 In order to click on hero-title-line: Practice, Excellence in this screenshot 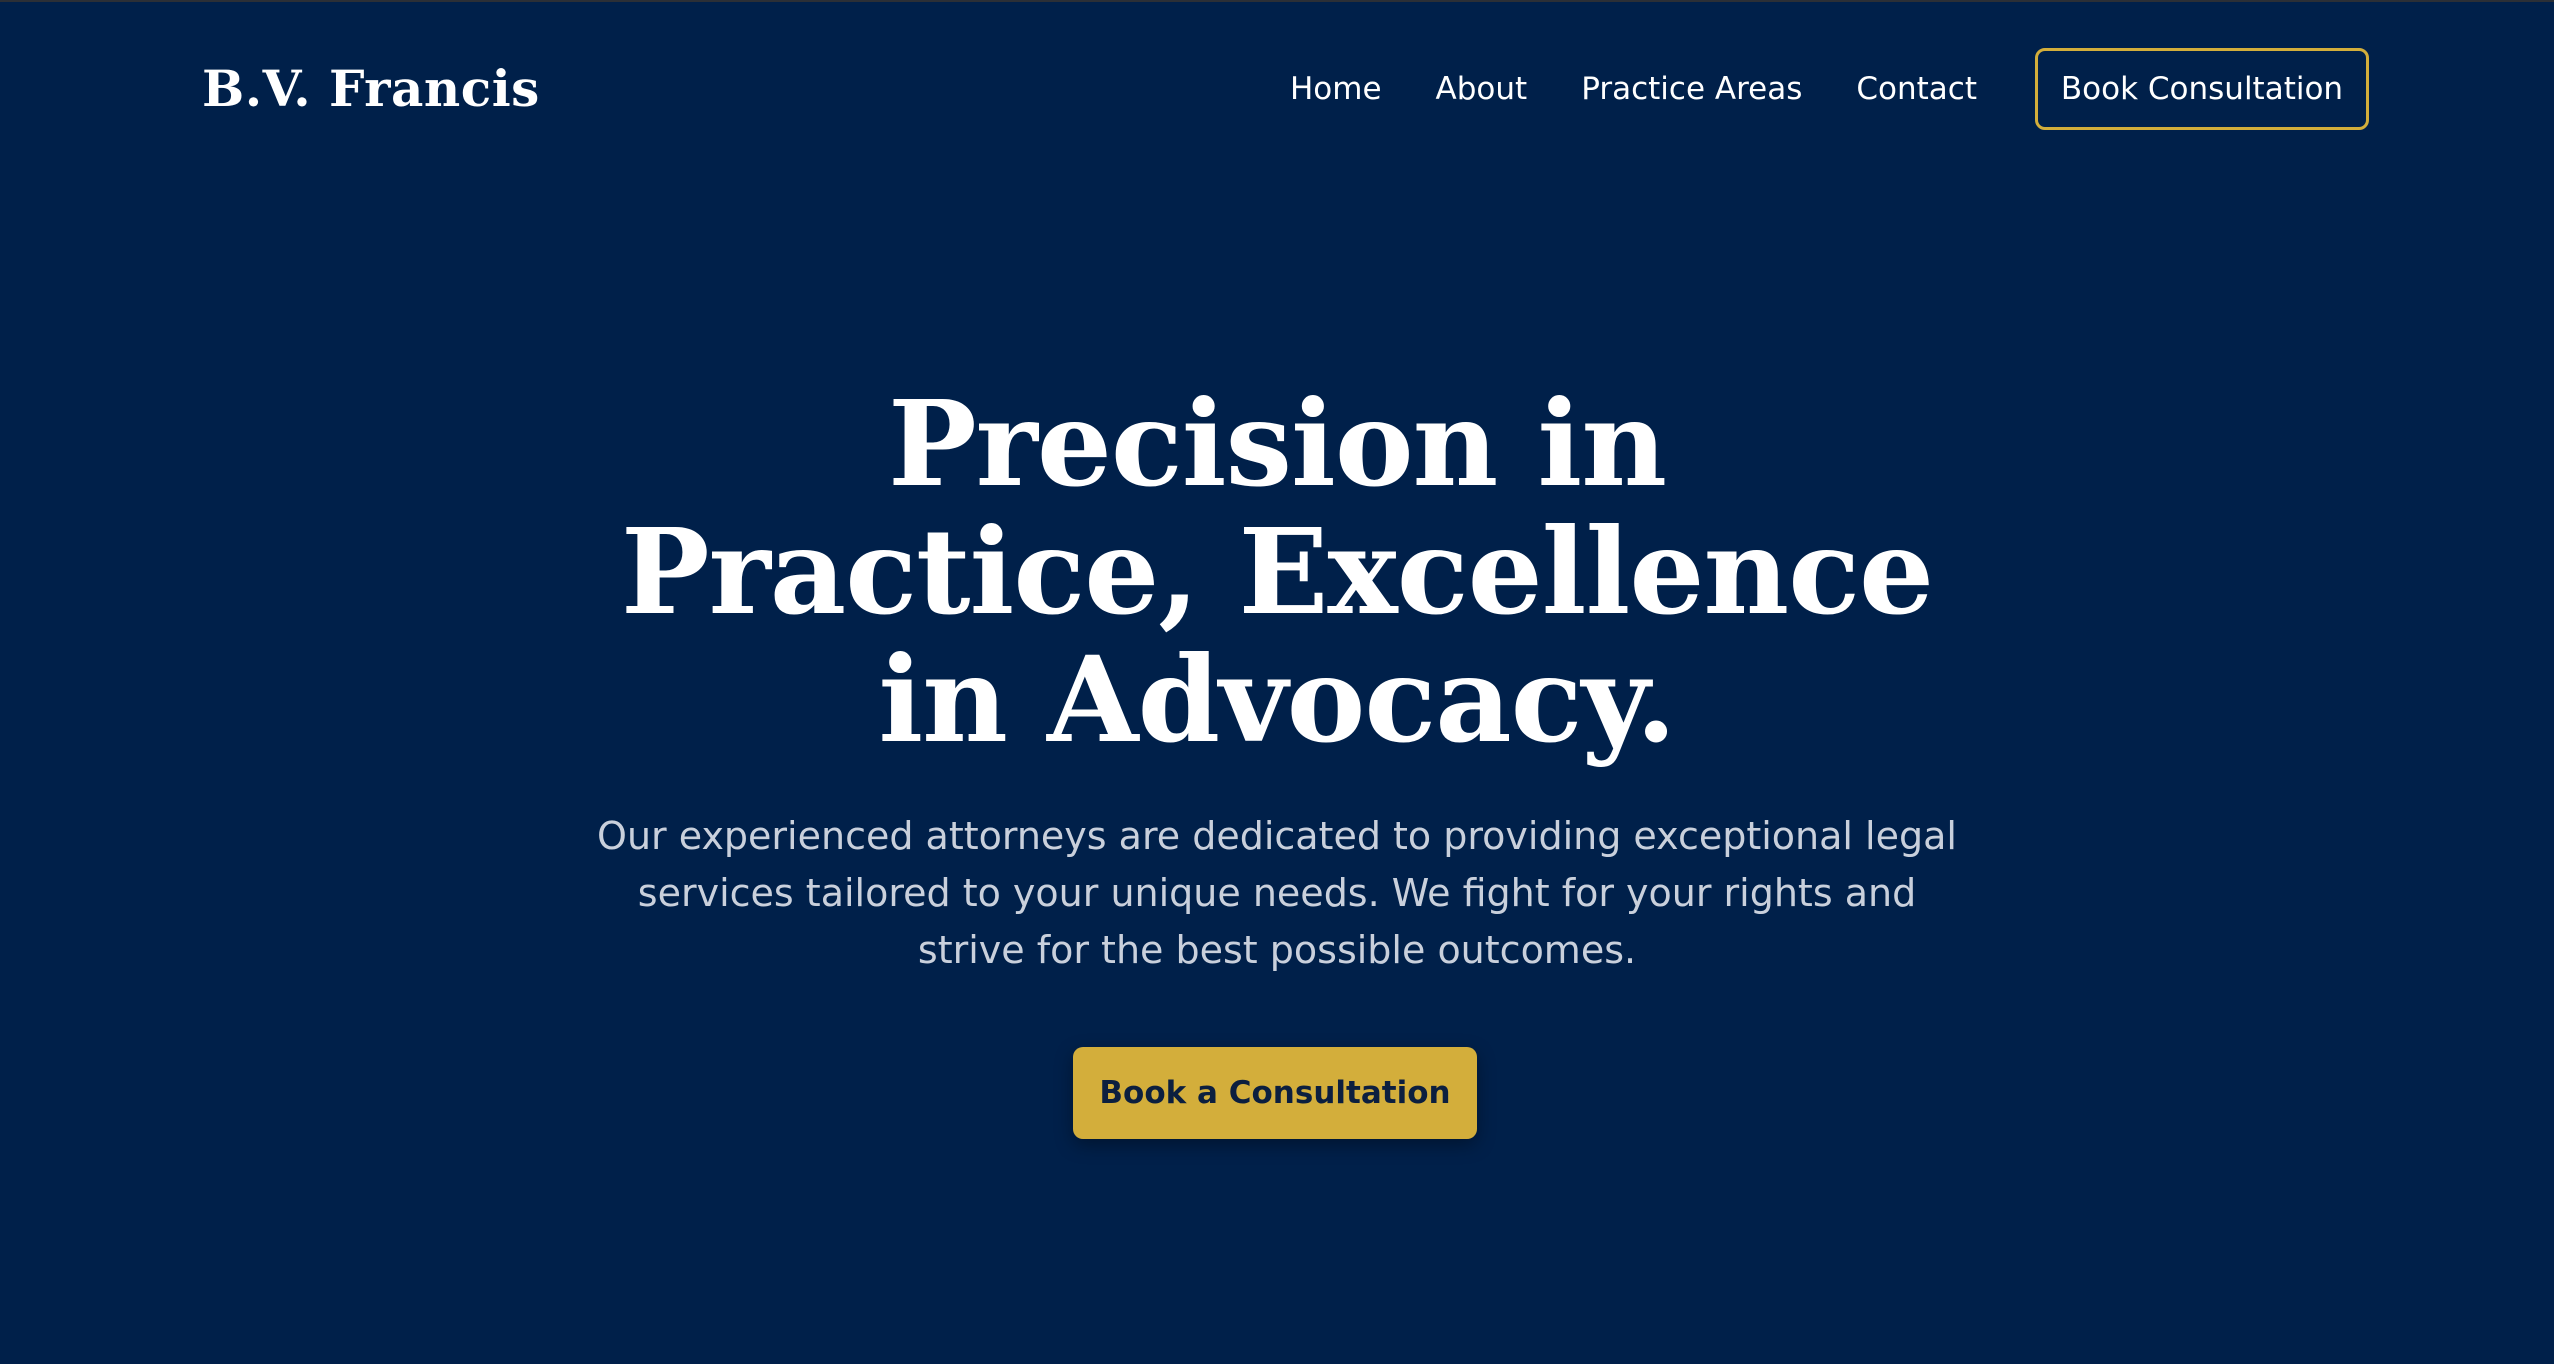, I will do `click(1277, 571)`.